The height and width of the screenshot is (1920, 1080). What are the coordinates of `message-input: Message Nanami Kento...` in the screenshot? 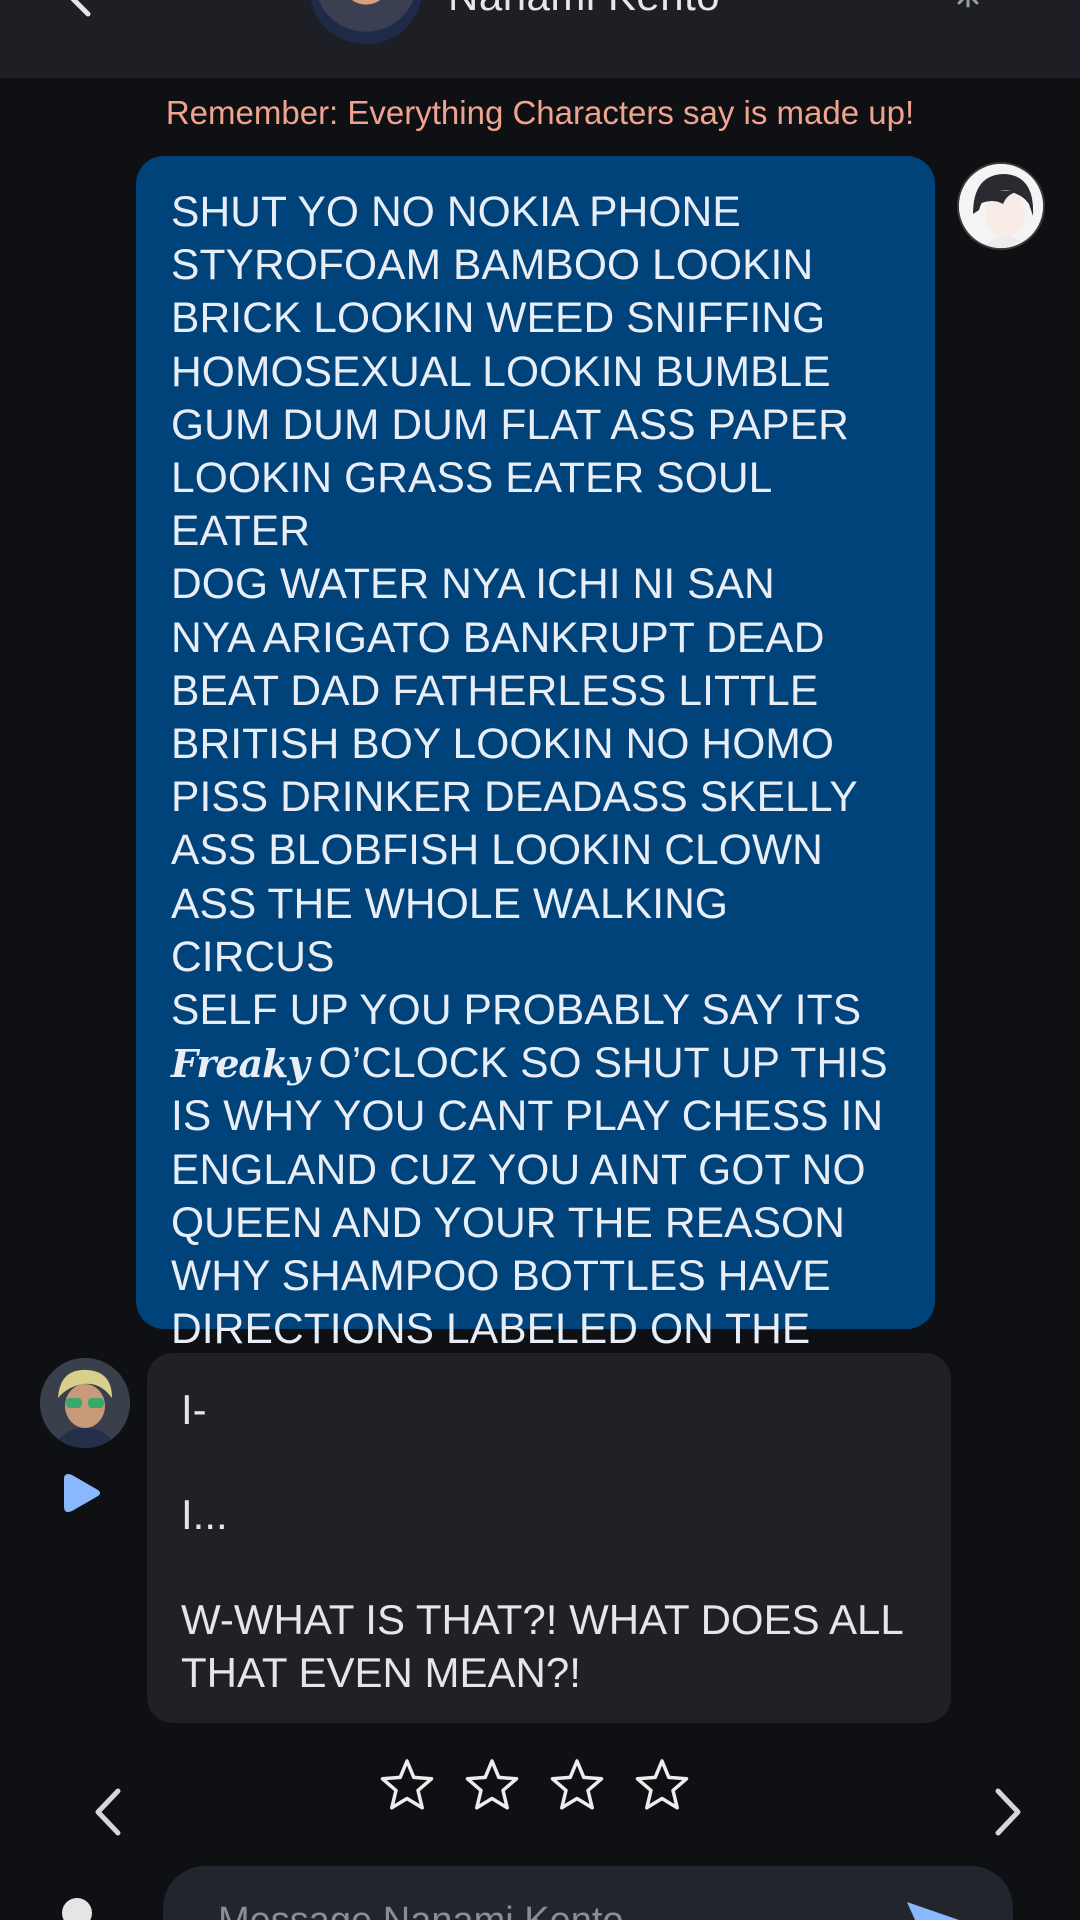 It's located at (436, 1910).